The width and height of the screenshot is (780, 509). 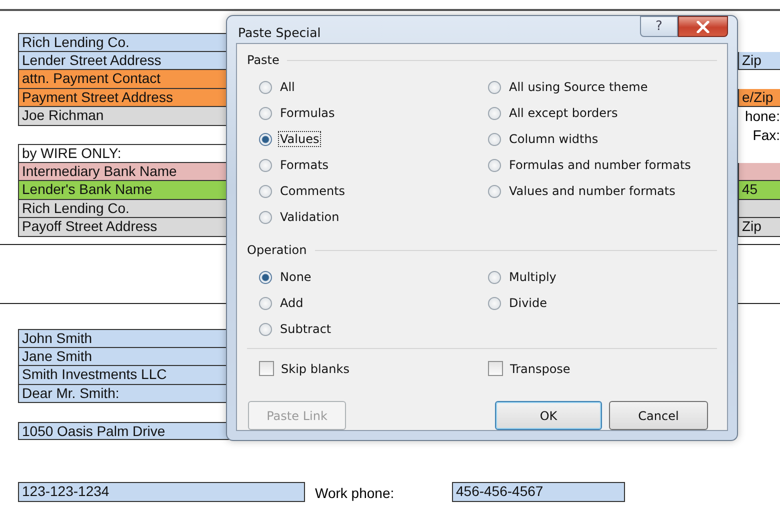 What do you see at coordinates (523, 303) in the screenshot?
I see `radio-option: Divide` at bounding box center [523, 303].